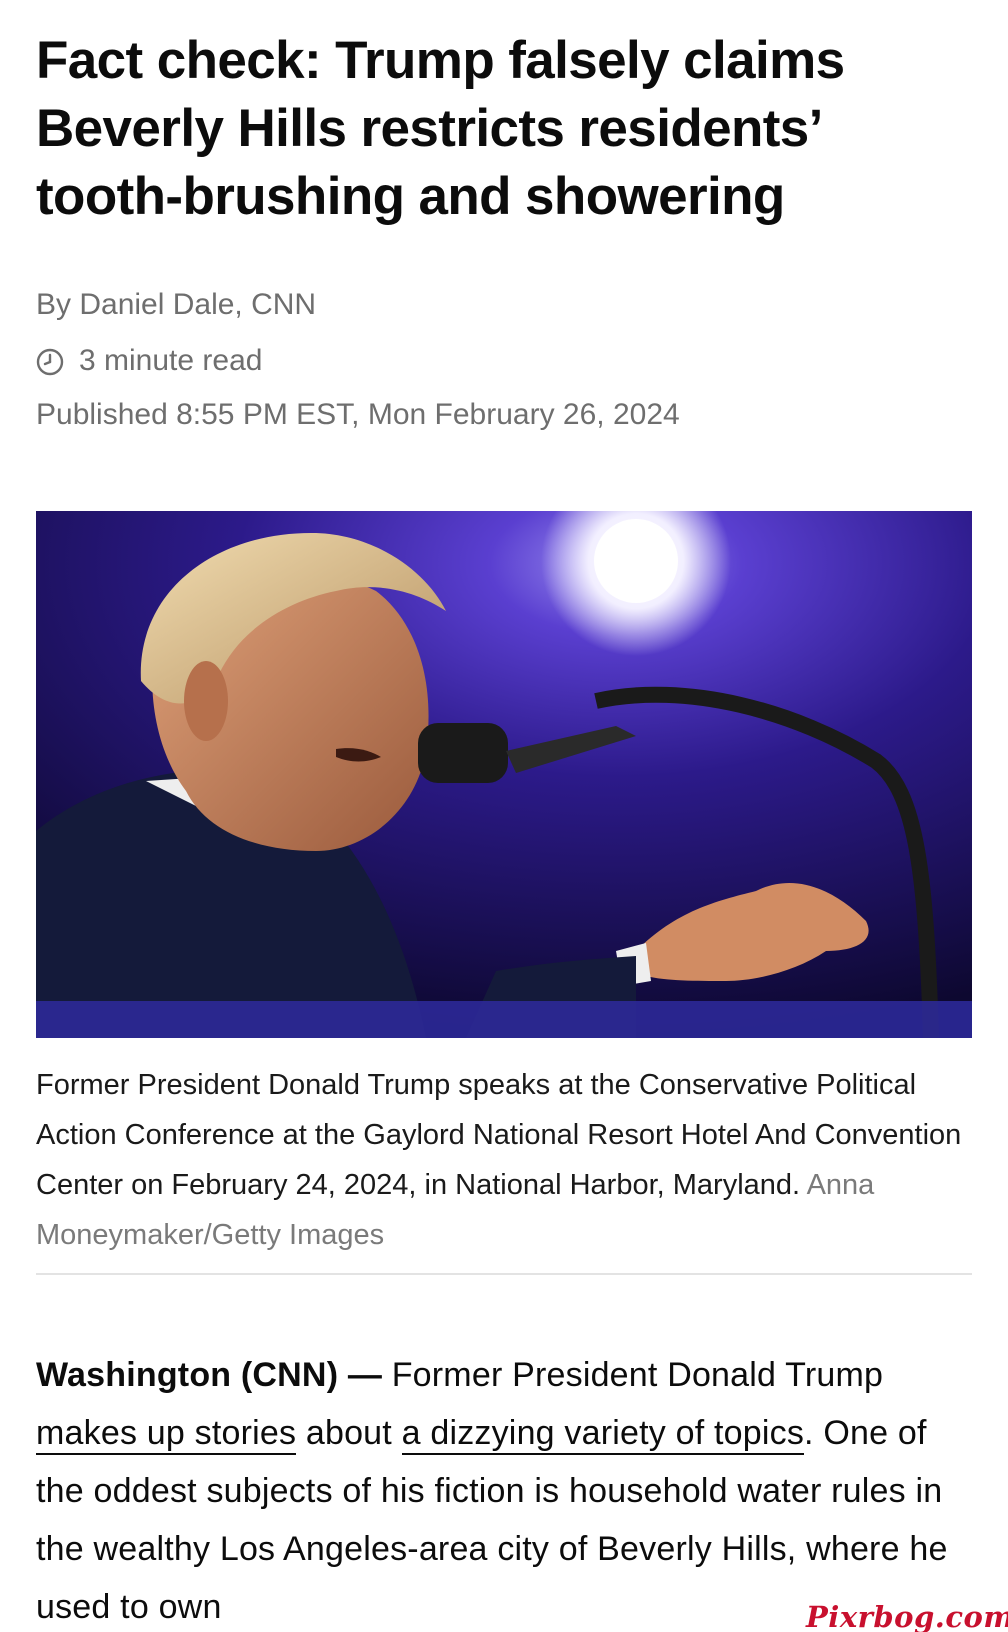 The height and width of the screenshot is (1632, 1008). What do you see at coordinates (504, 361) in the screenshot?
I see `read-time: 3 minute read` at bounding box center [504, 361].